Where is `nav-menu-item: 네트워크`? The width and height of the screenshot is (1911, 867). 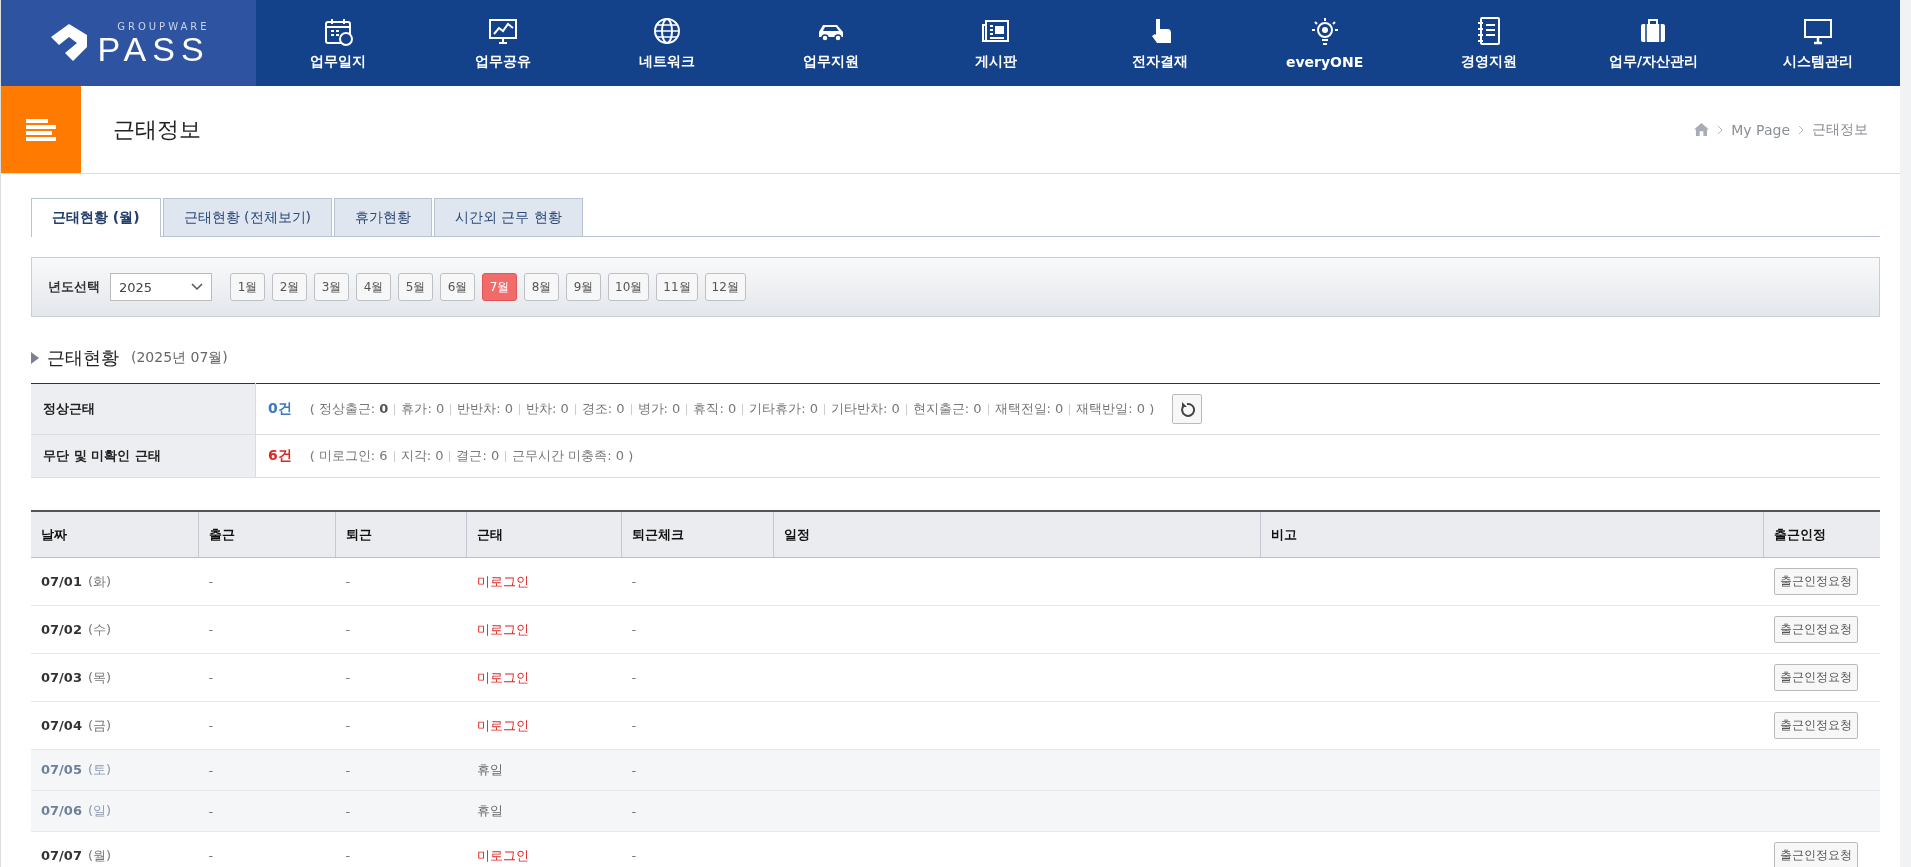 nav-menu-item: 네트워크 is located at coordinates (667, 43).